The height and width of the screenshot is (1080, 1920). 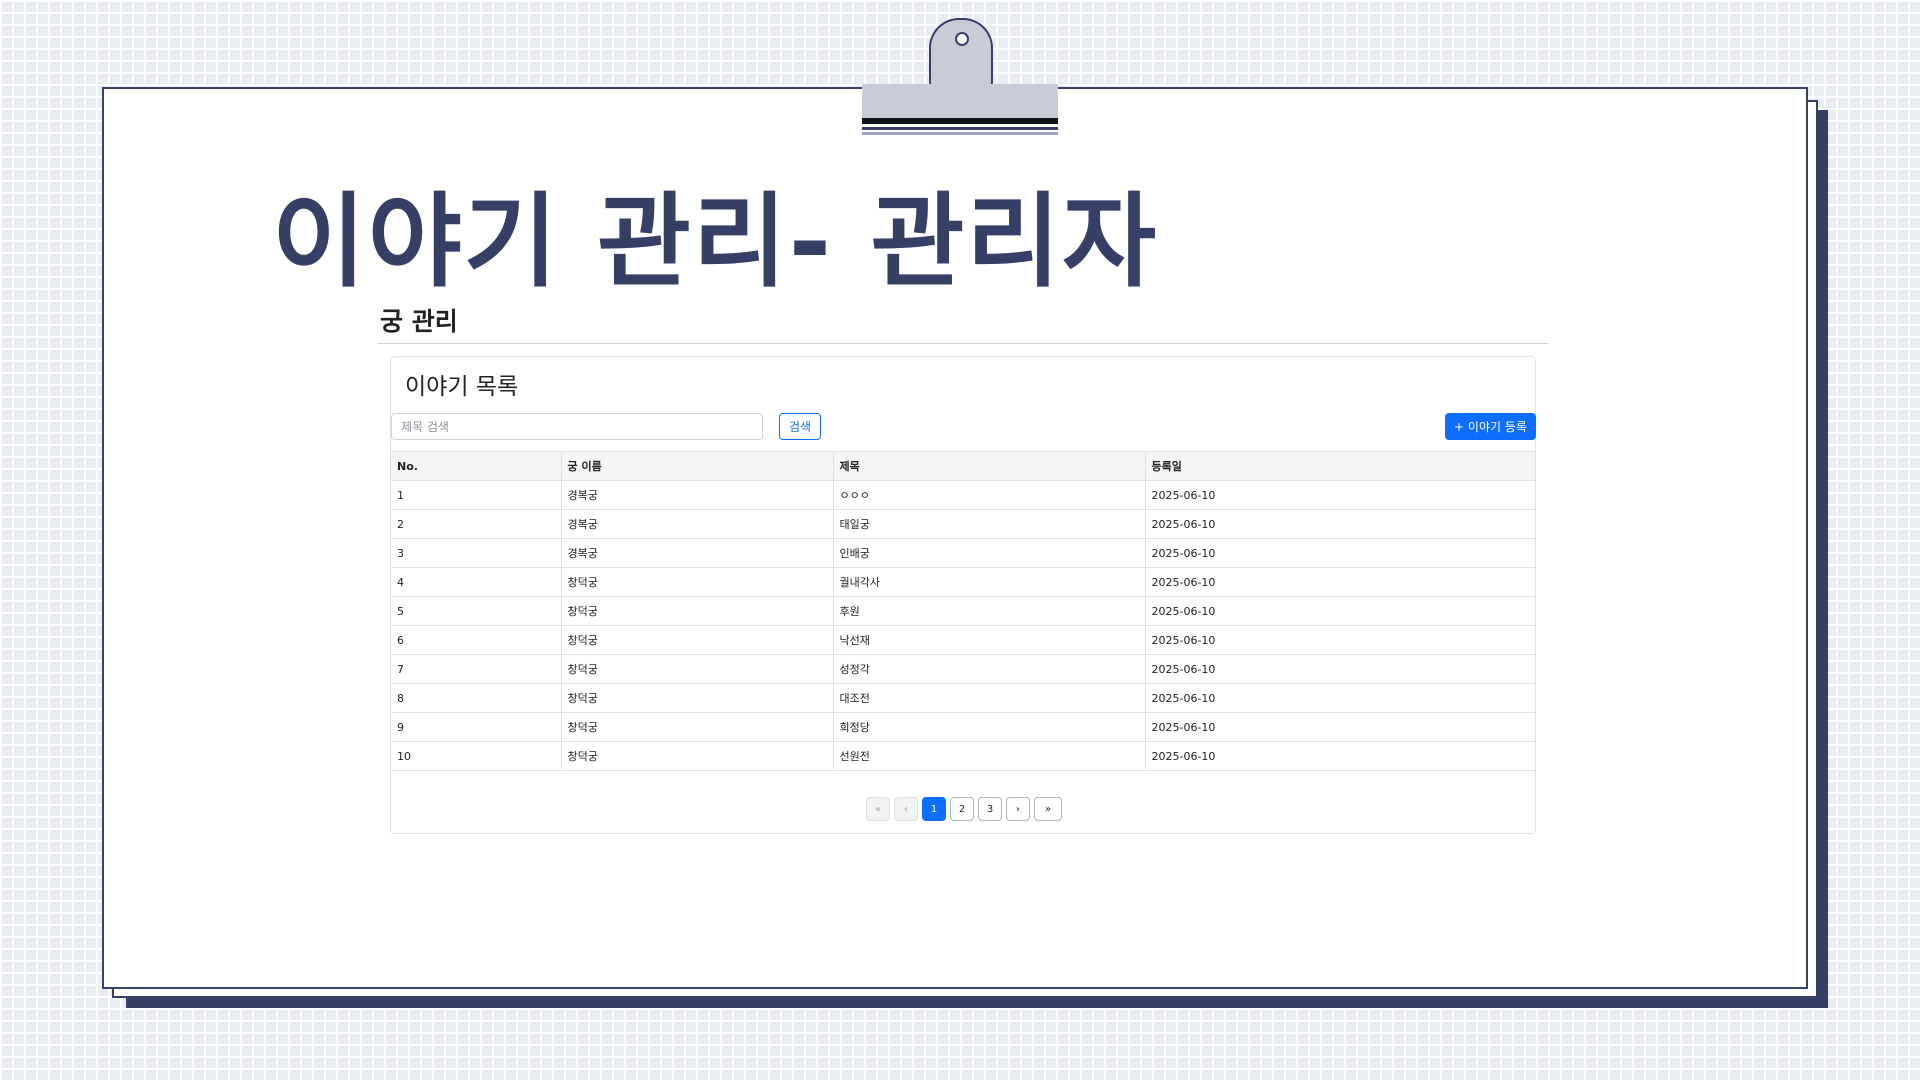 I want to click on cell-story-title: ㅇㅇㅇ, so click(x=989, y=495).